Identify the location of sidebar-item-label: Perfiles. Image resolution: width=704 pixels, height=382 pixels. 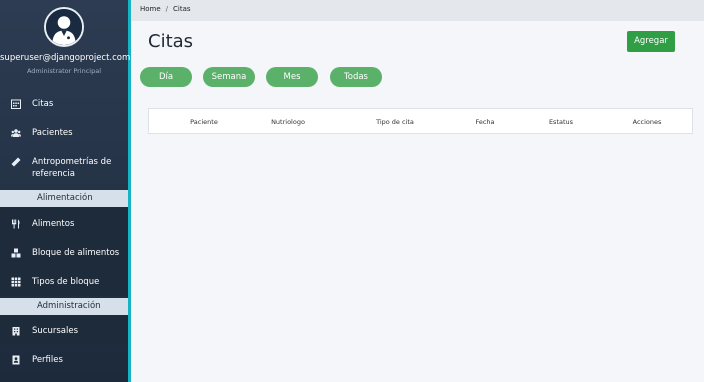
(47, 360).